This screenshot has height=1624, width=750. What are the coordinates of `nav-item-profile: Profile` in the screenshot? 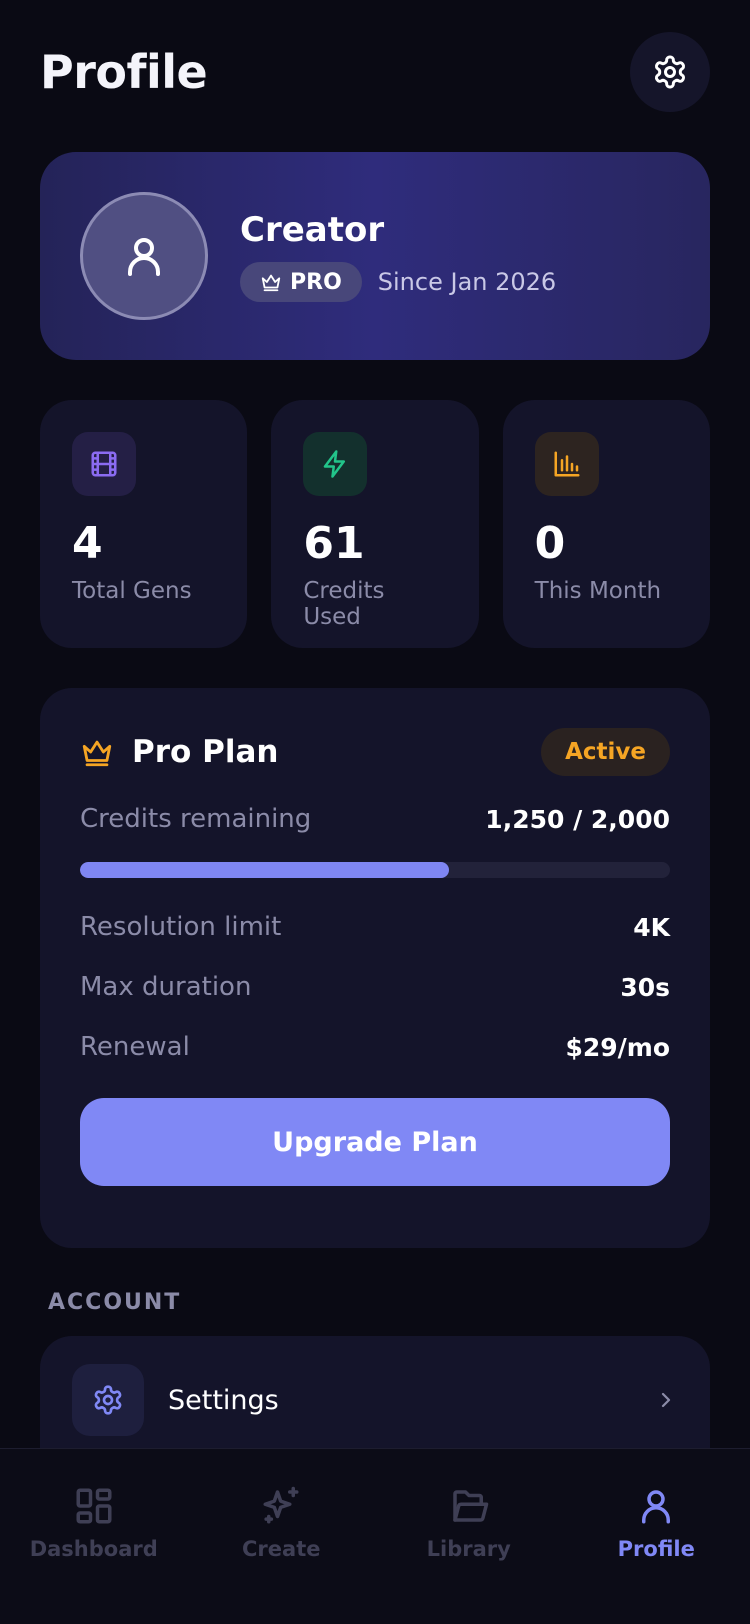 It's located at (656, 1536).